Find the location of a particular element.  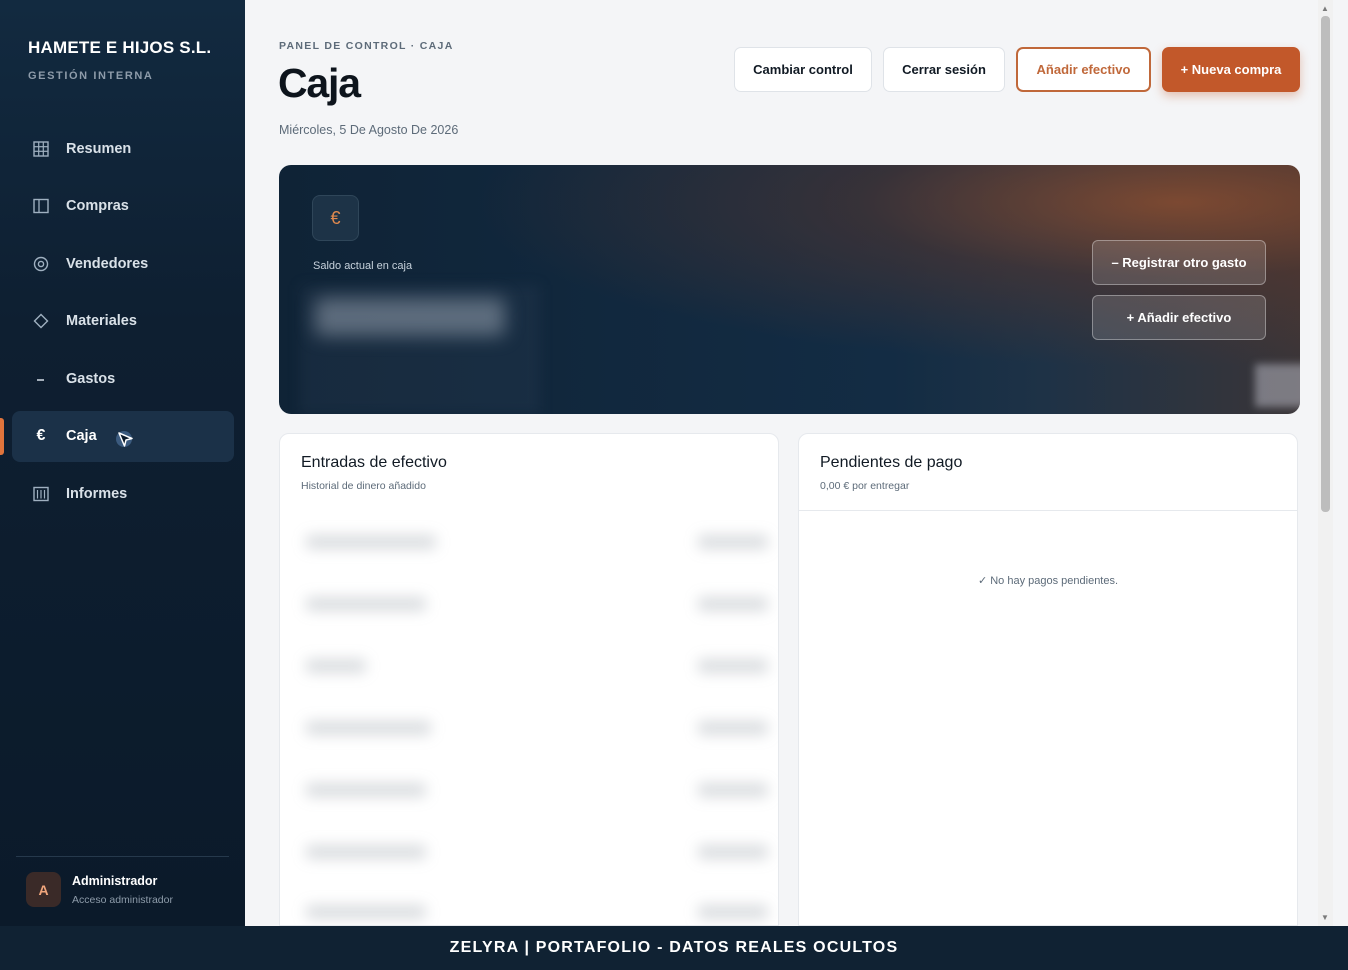

report-icon is located at coordinates (41, 494).